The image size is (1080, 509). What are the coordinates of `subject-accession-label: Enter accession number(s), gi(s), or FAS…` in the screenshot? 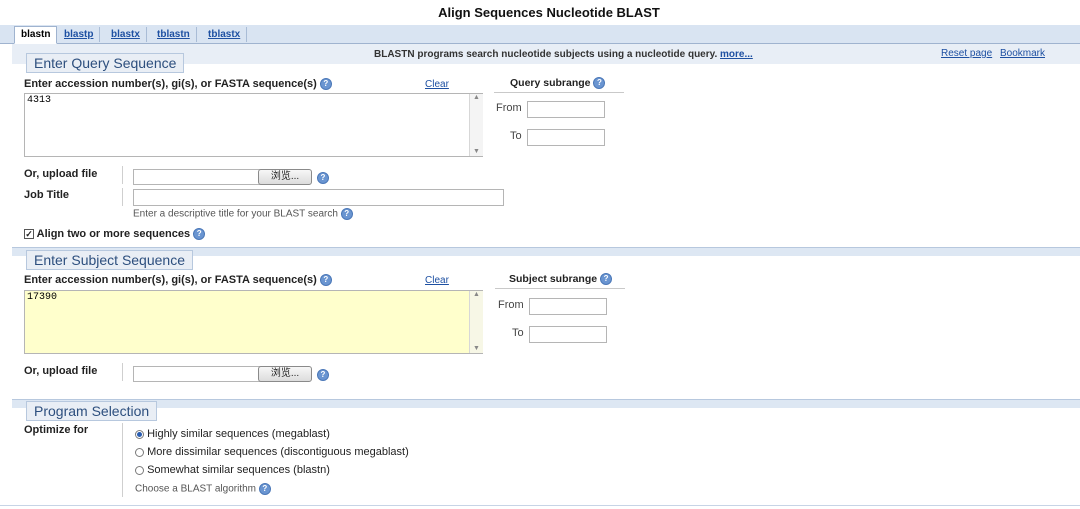 It's located at (178, 280).